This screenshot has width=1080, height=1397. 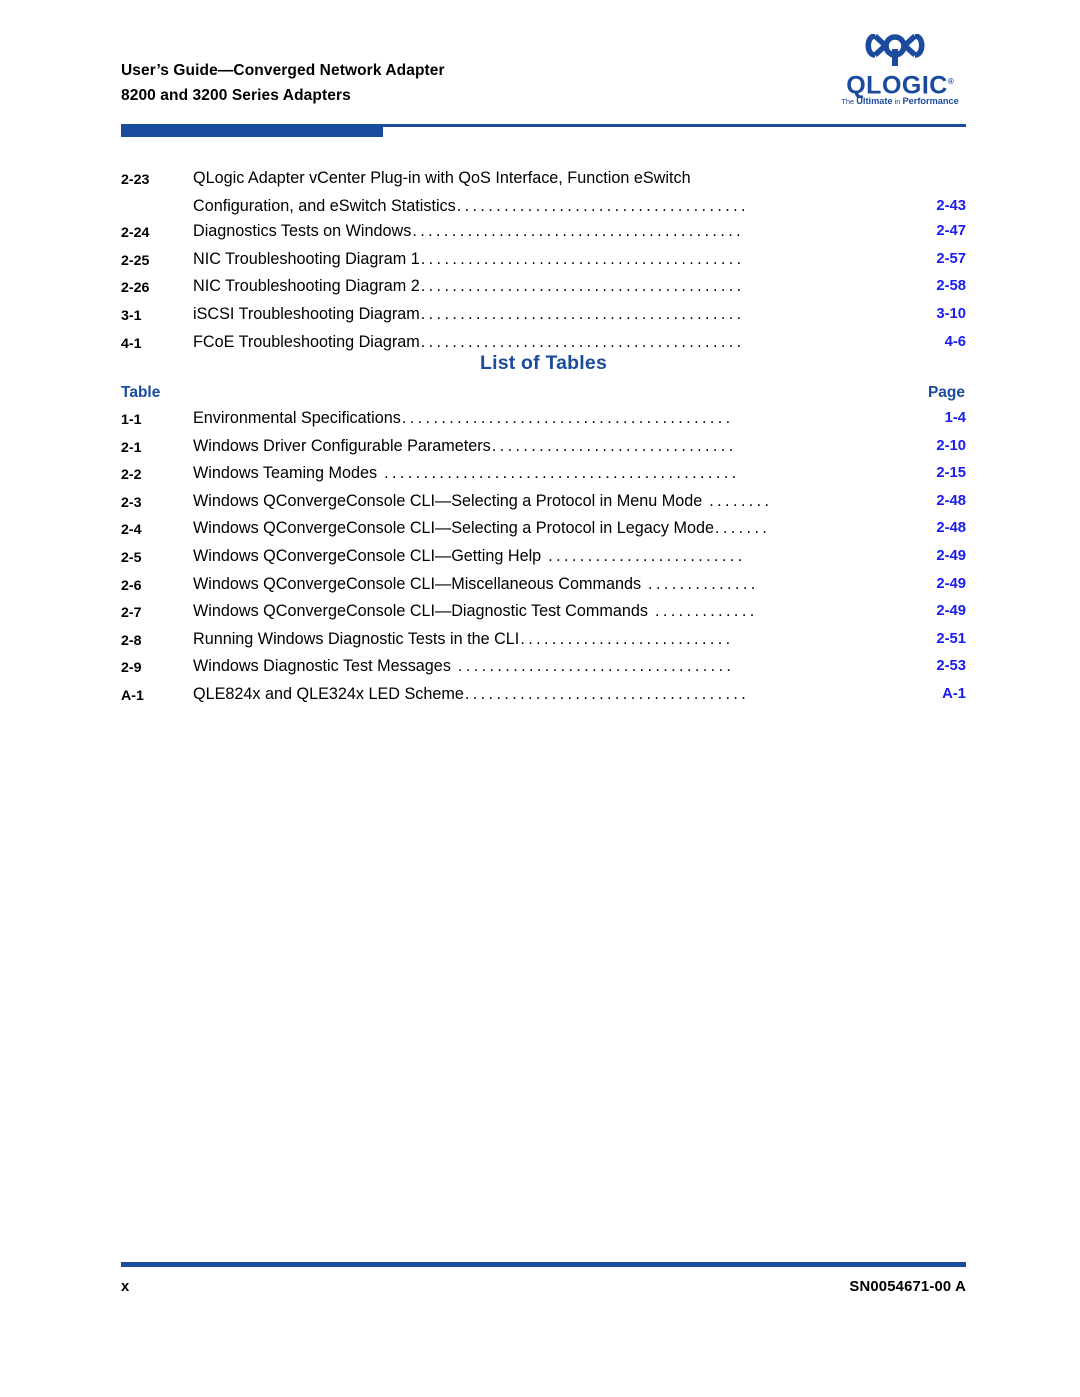 I want to click on toc-page-number: 2-57, so click(x=933, y=260).